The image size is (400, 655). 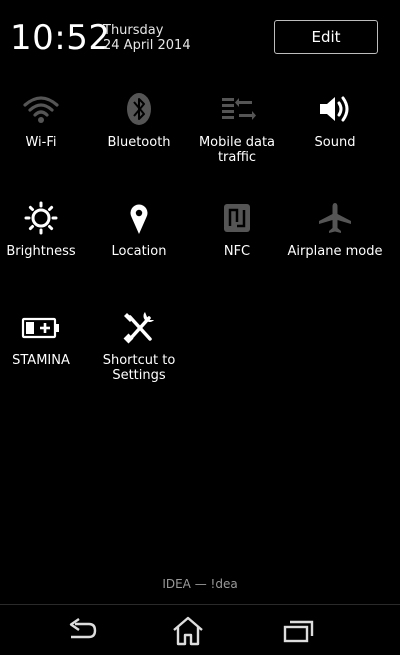 I want to click on tile-label: Airplane mode, so click(x=335, y=251).